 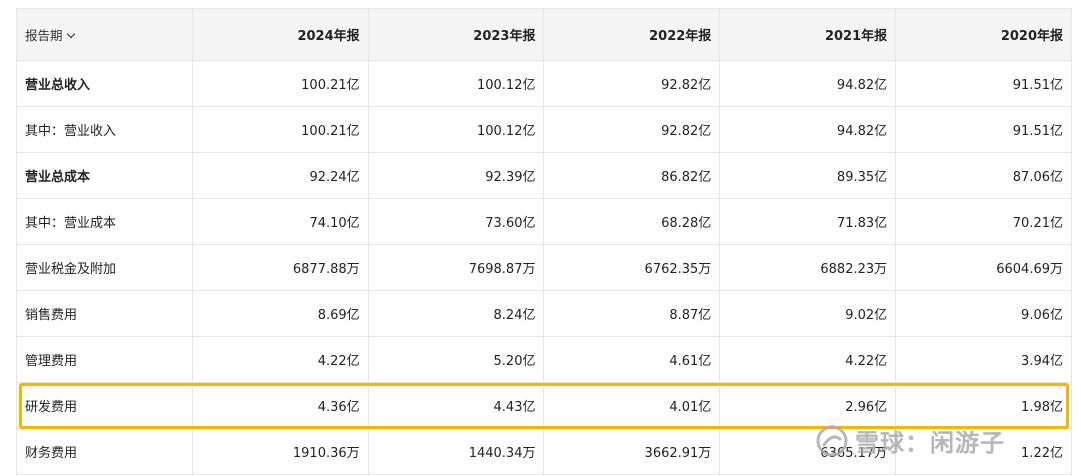 I want to click on table-cell: 7698.87万, so click(x=456, y=267).